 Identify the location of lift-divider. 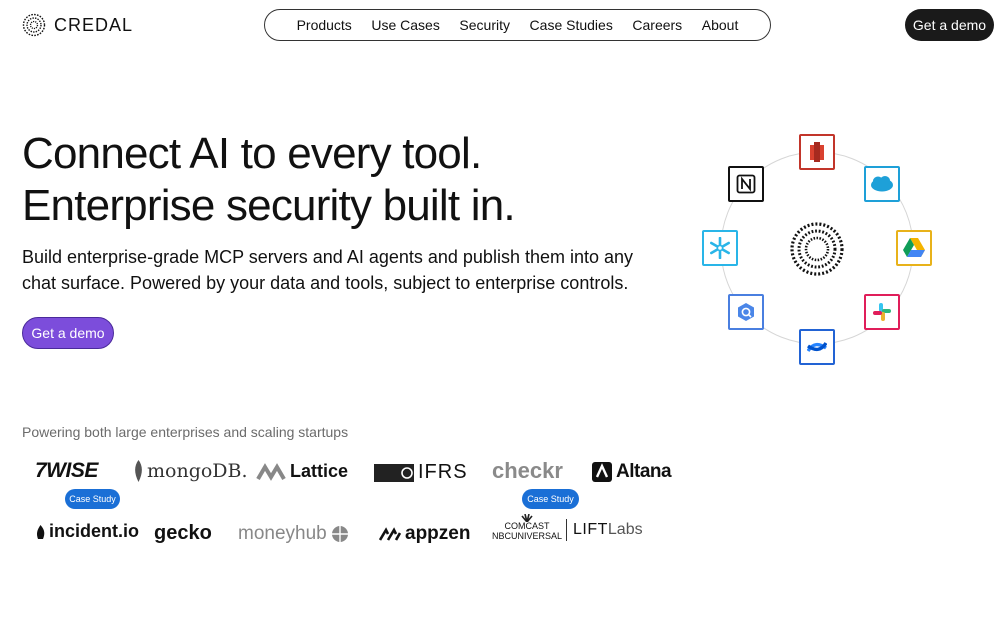
(566, 530).